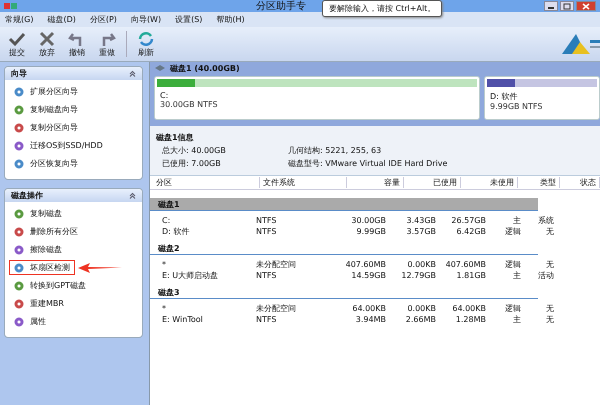  I want to click on cross-icon, so click(47, 38).